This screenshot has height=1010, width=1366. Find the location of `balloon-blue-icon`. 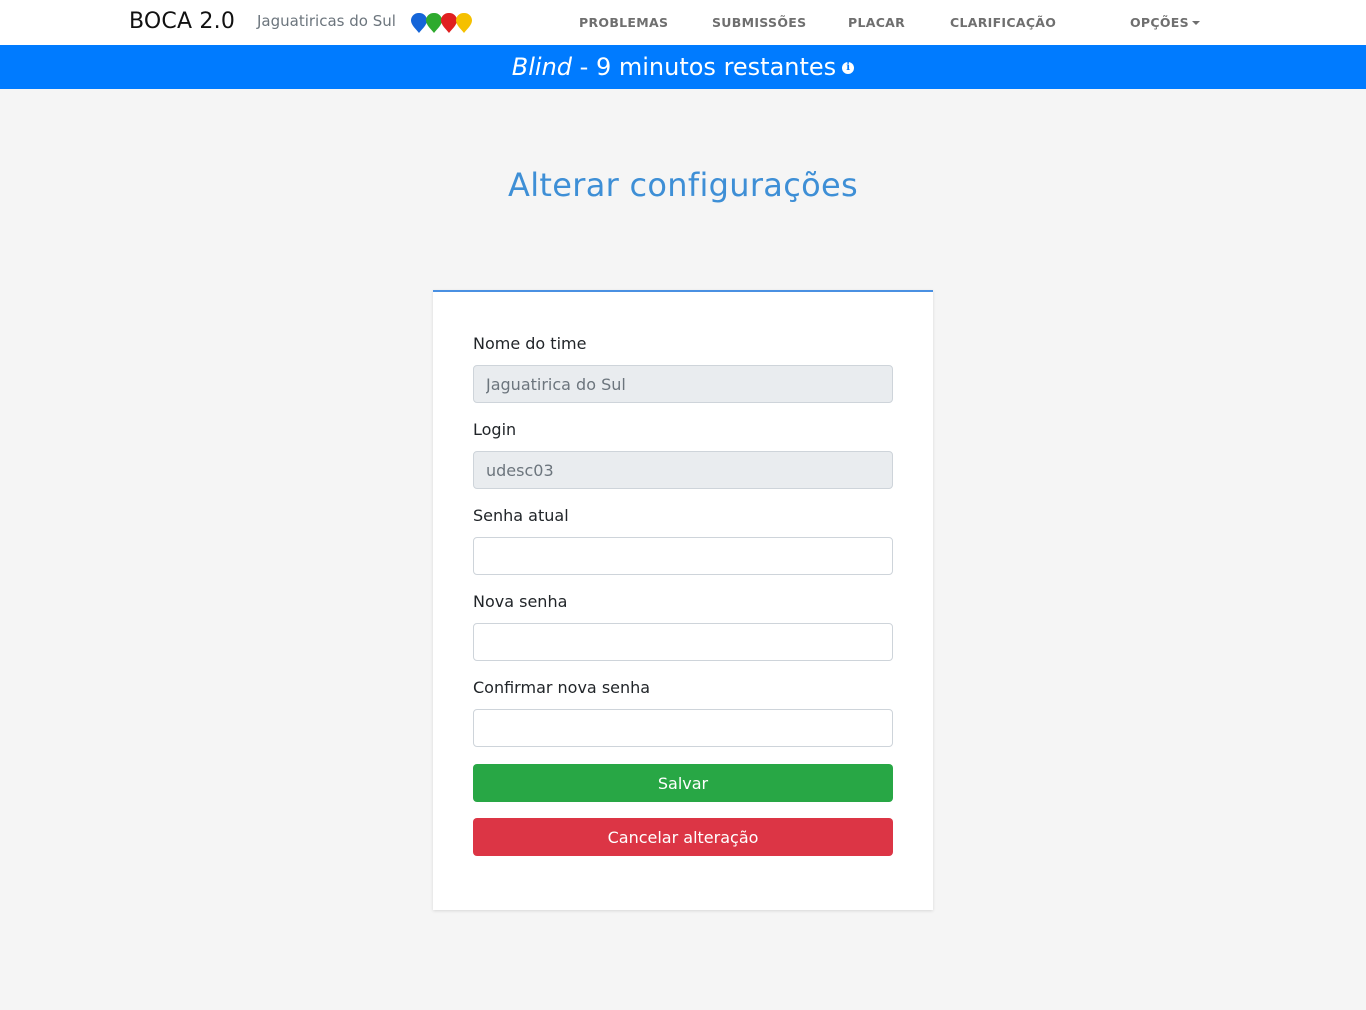

balloon-blue-icon is located at coordinates (419, 23).